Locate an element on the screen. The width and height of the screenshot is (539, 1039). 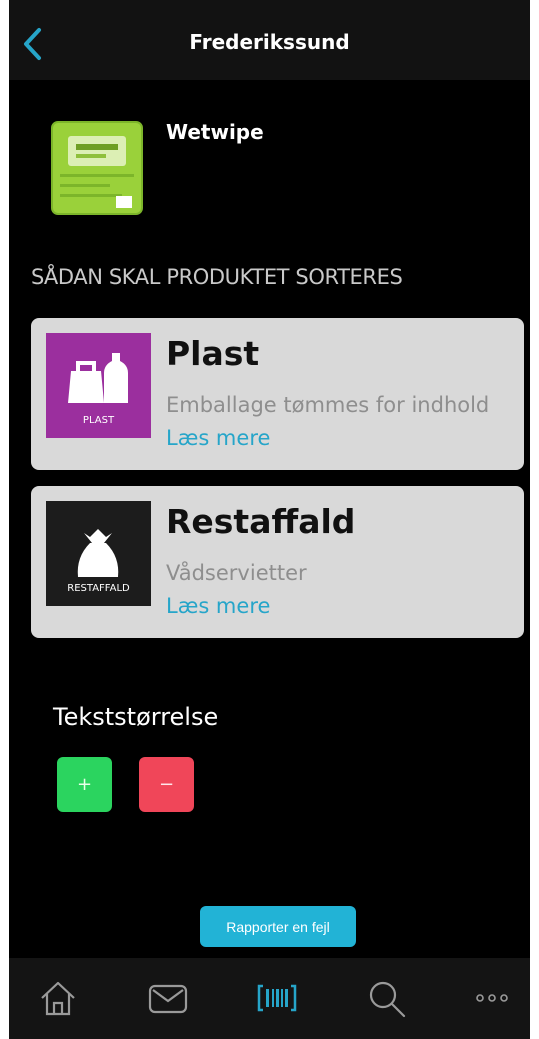
increase-text-size-button: + is located at coordinates (84, 784).